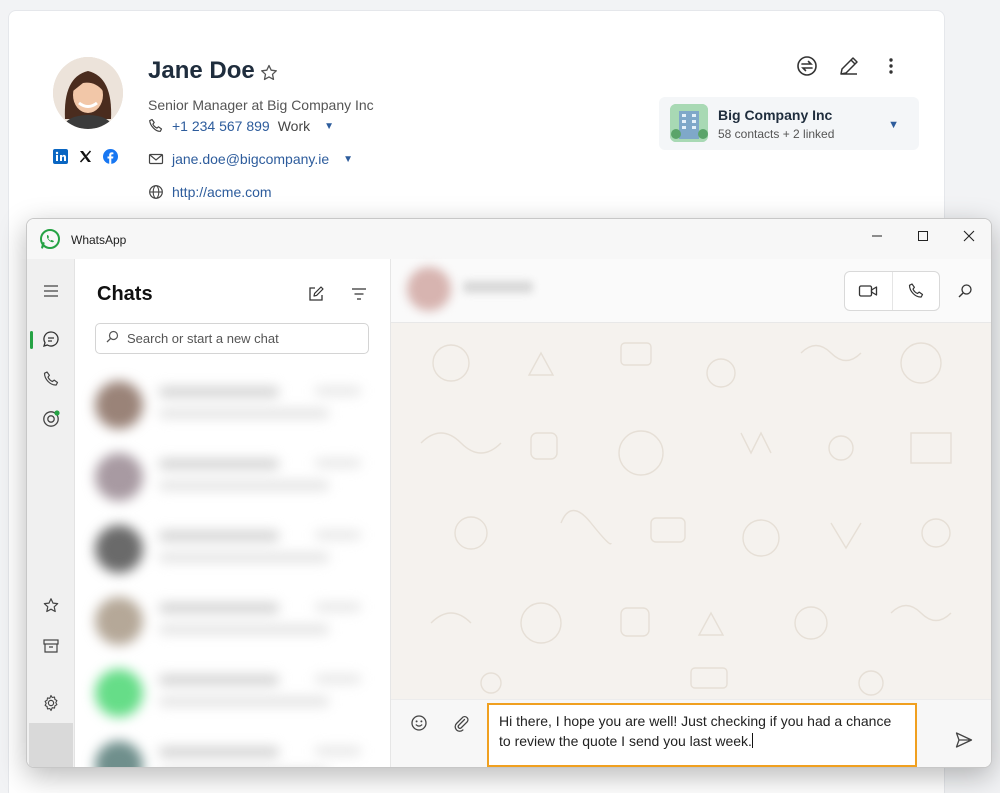 The image size is (1000, 793). What do you see at coordinates (419, 723) in the screenshot?
I see `emoji-icon` at bounding box center [419, 723].